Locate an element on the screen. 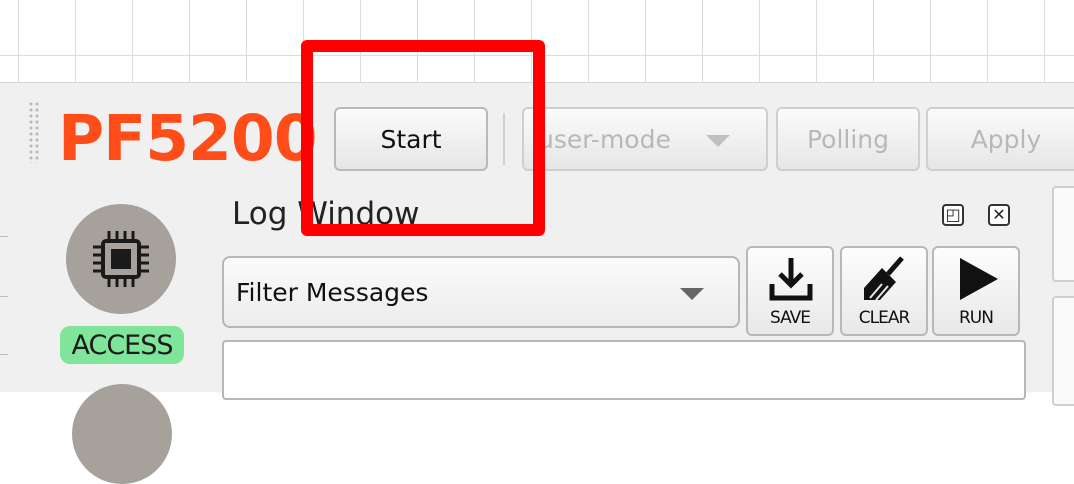 The width and height of the screenshot is (1074, 484). access-status-badge: ACCESS is located at coordinates (122, 345).